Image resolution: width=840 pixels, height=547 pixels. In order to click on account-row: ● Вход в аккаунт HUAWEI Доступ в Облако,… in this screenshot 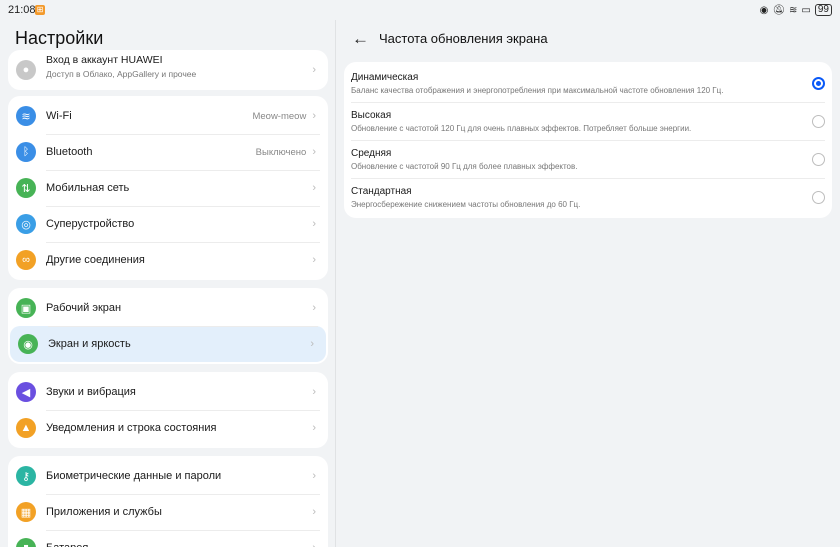, I will do `click(168, 70)`.